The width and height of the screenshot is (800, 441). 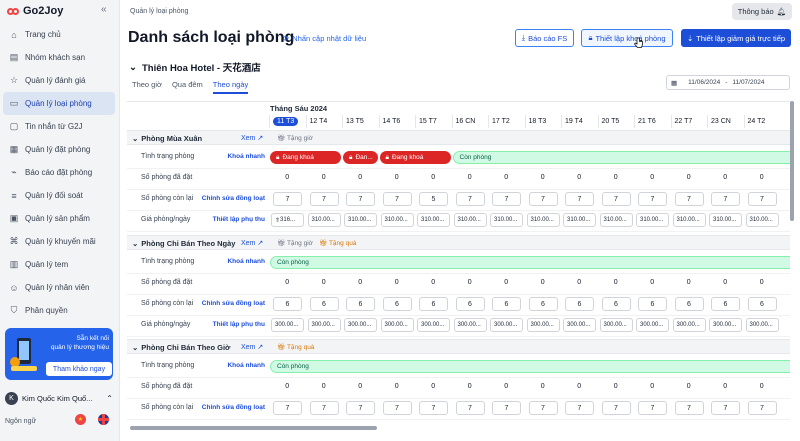 What do you see at coordinates (35, 11) in the screenshot?
I see `brand-logo: Go2Joy` at bounding box center [35, 11].